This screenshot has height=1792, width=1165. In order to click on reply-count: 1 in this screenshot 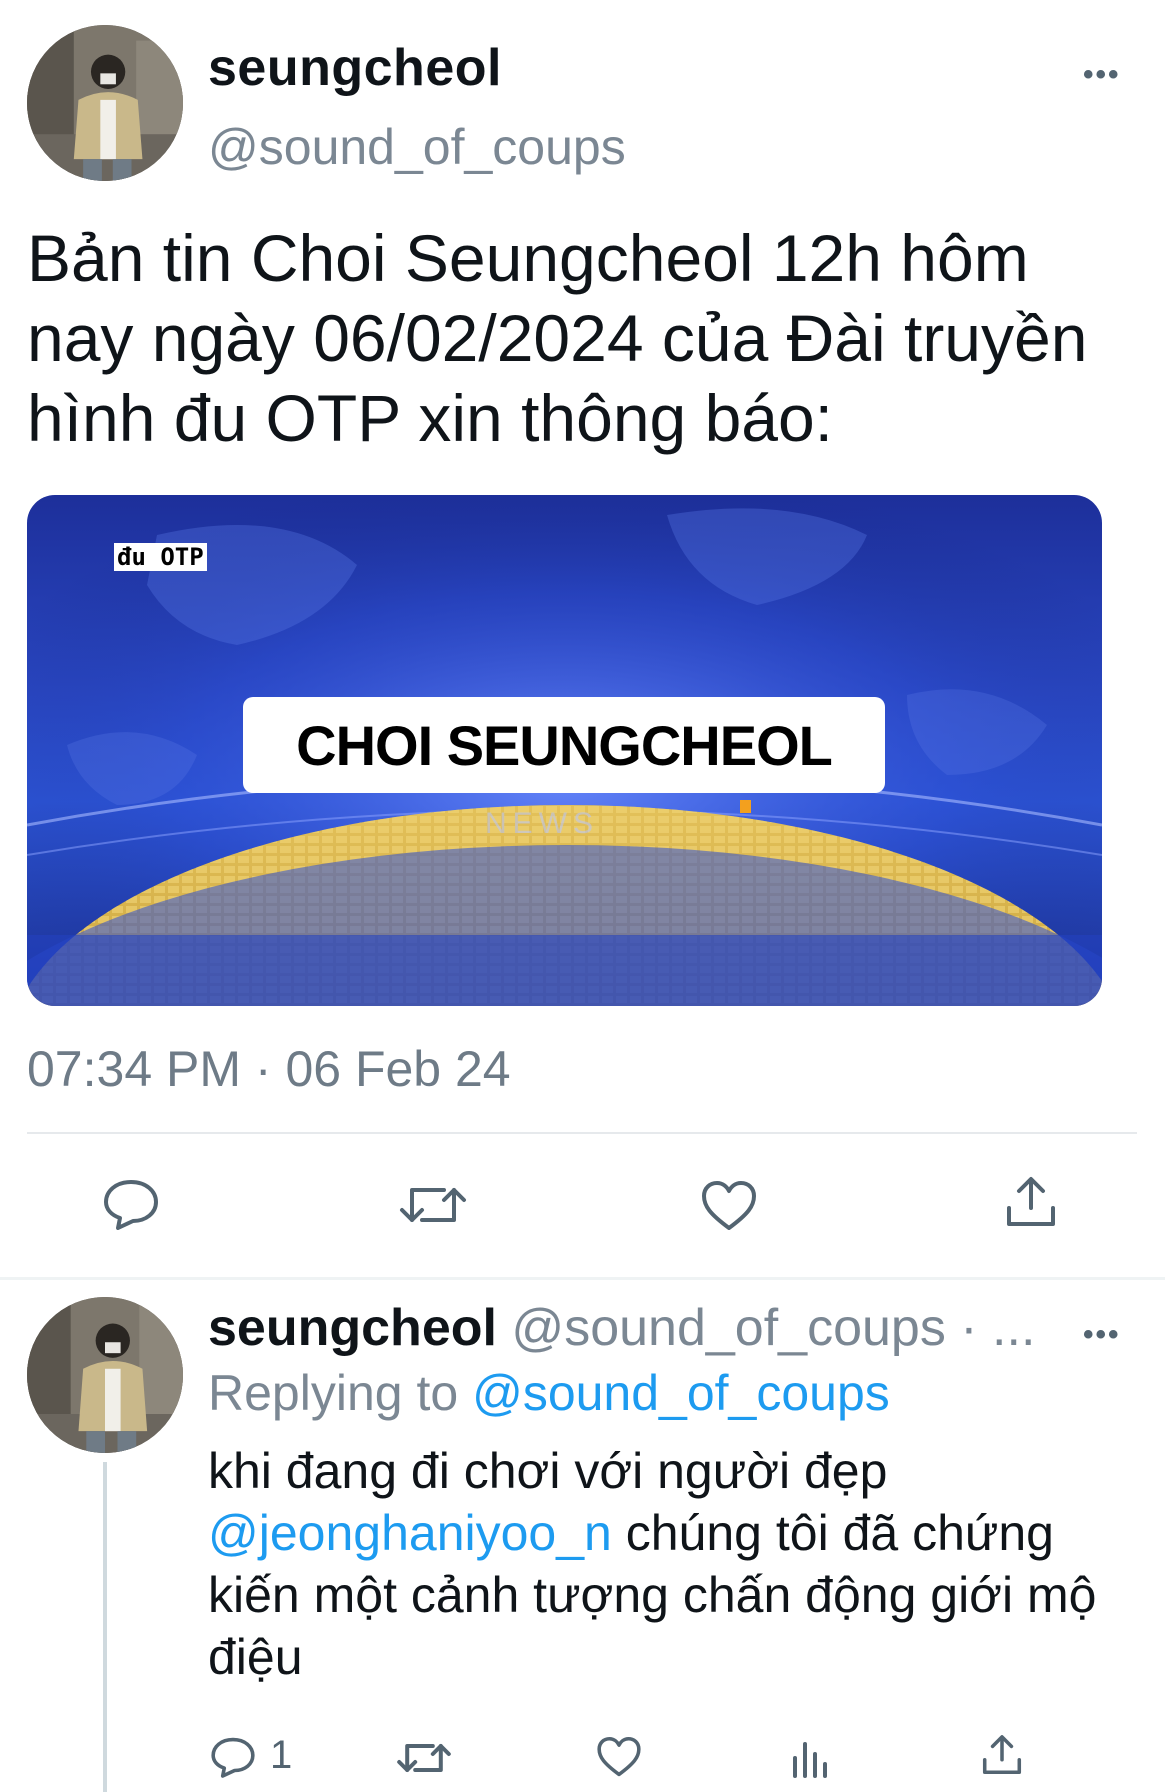, I will do `click(281, 1755)`.